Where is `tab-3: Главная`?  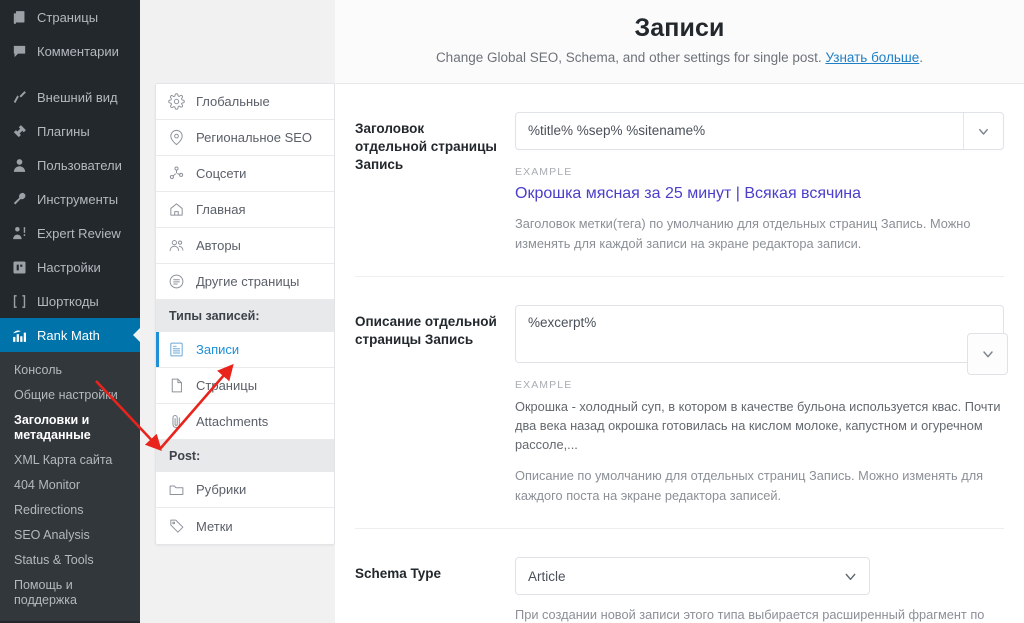 tab-3: Главная is located at coordinates (245, 210).